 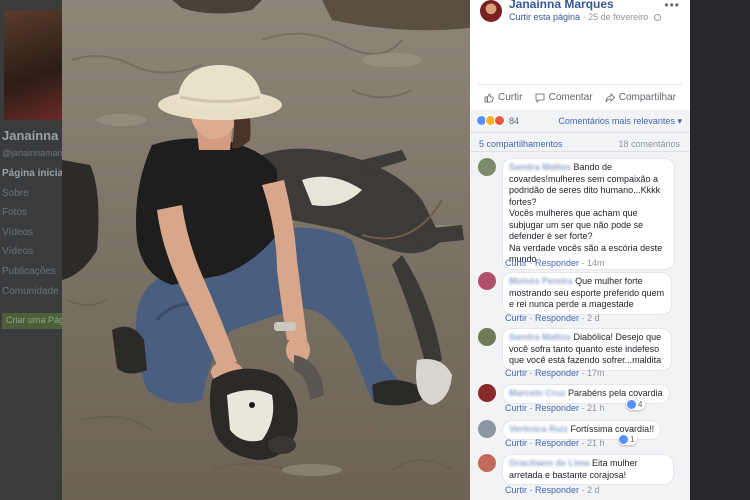 What do you see at coordinates (521, 144) in the screenshot?
I see `shares-count: 5 compartilhamentos` at bounding box center [521, 144].